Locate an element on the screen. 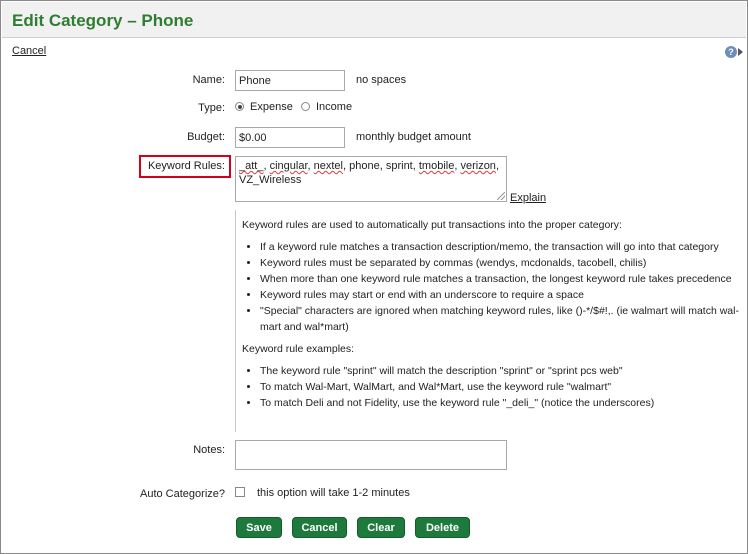 The width and height of the screenshot is (748, 554). scroll-right-arrow-icon is located at coordinates (740, 52).